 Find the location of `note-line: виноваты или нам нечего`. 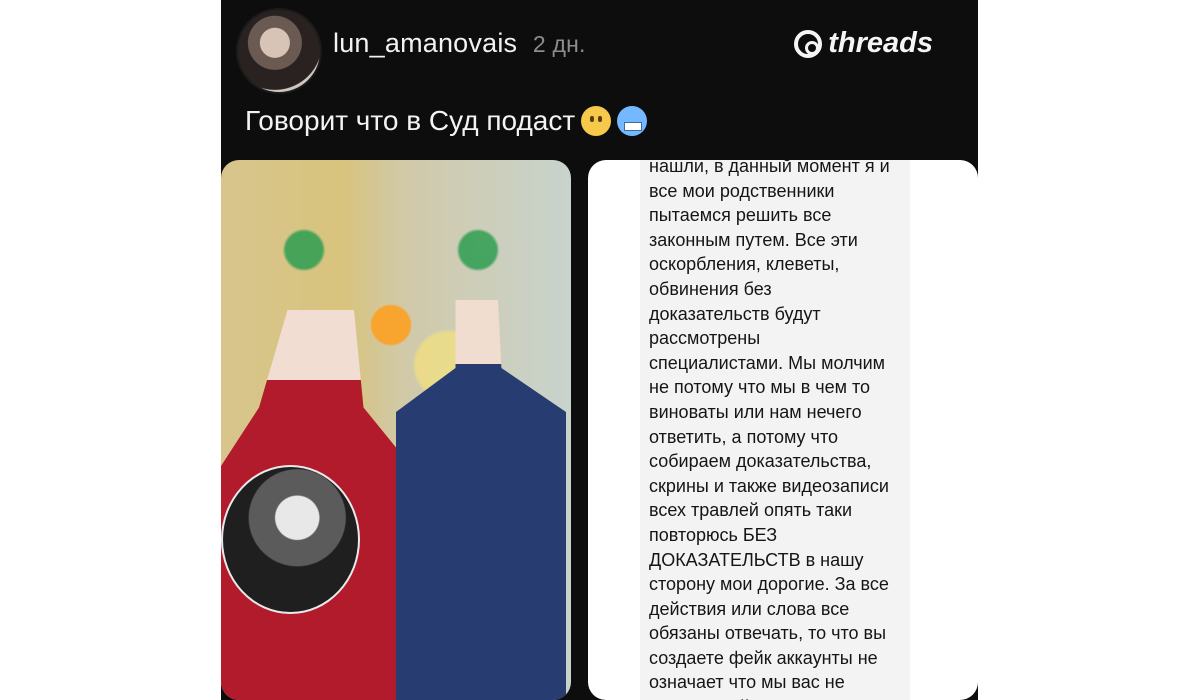

note-line: виноваты или нам нечего is located at coordinates (755, 411).